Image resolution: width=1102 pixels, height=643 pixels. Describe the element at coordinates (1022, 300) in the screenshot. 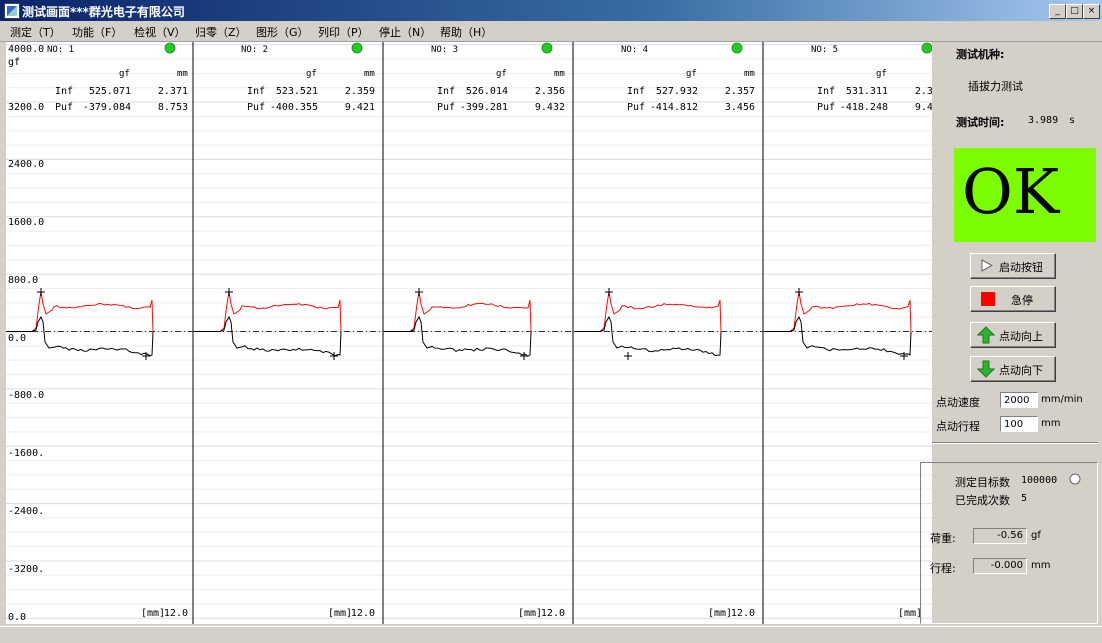

I see `emergency-stop-label: 急停` at that location.